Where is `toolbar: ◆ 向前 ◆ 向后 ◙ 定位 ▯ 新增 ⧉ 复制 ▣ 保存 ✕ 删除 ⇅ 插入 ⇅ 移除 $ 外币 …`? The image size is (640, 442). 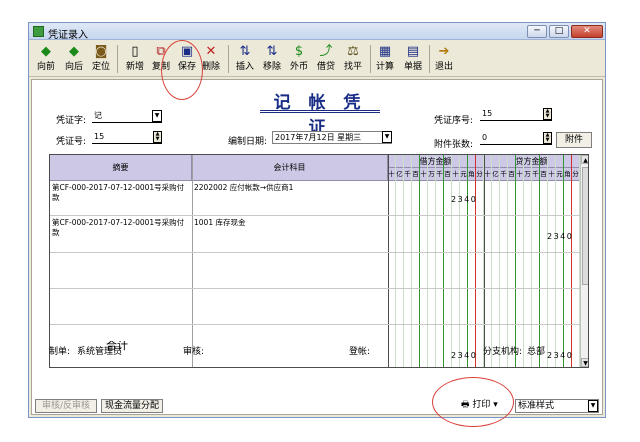 toolbar: ◆ 向前 ◆ 向后 ◙ 定位 ▯ 新增 ⧉ 复制 ▣ 保存 ✕ 删除 ⇅ 插入 ⇅ 移除 $ 外币 … is located at coordinates (317, 59).